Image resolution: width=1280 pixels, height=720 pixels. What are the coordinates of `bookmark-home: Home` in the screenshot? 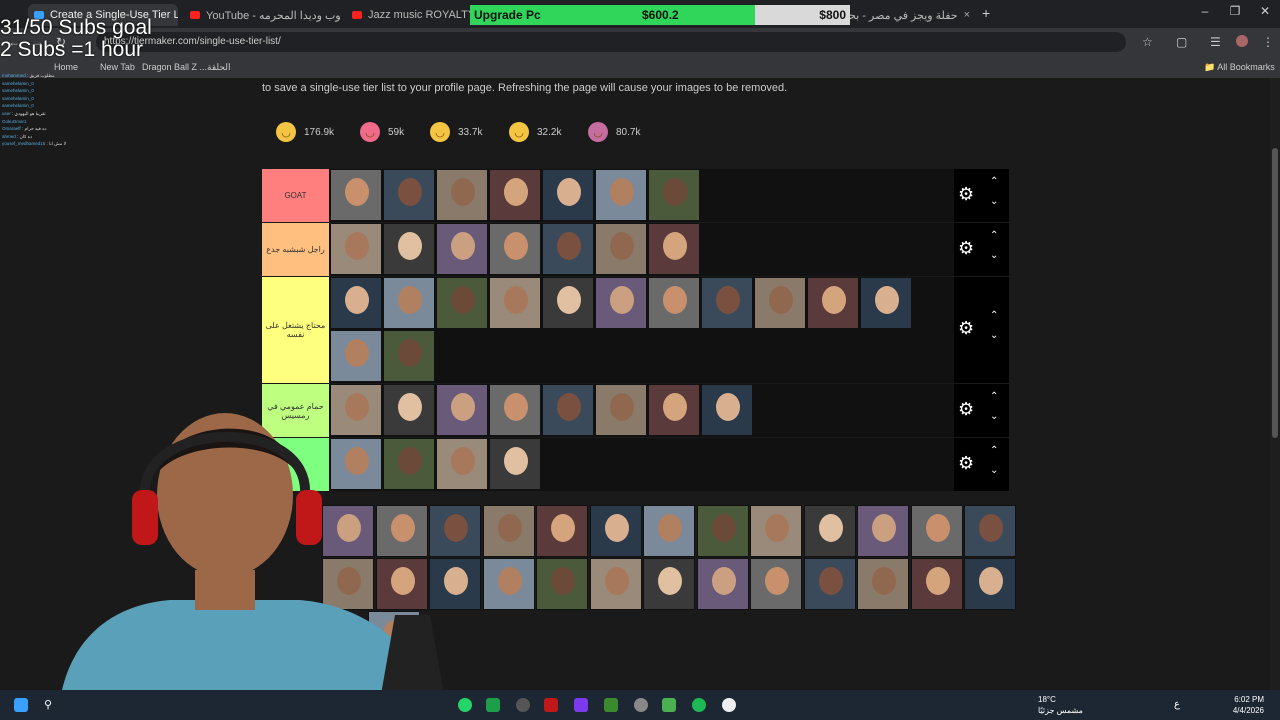 It's located at (66, 67).